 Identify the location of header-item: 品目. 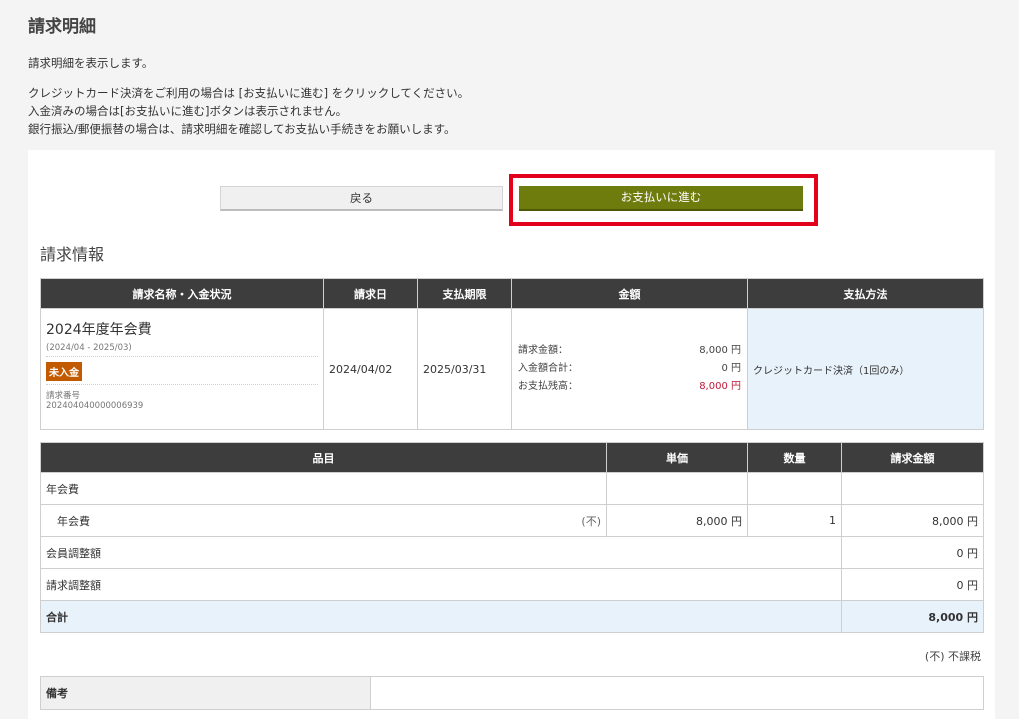
(323, 457).